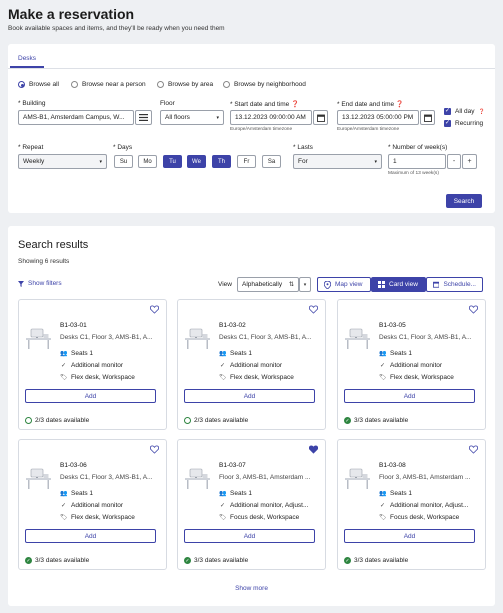 Image resolution: width=503 pixels, height=613 pixels. What do you see at coordinates (327, 284) in the screenshot?
I see `map-pin-icon` at bounding box center [327, 284].